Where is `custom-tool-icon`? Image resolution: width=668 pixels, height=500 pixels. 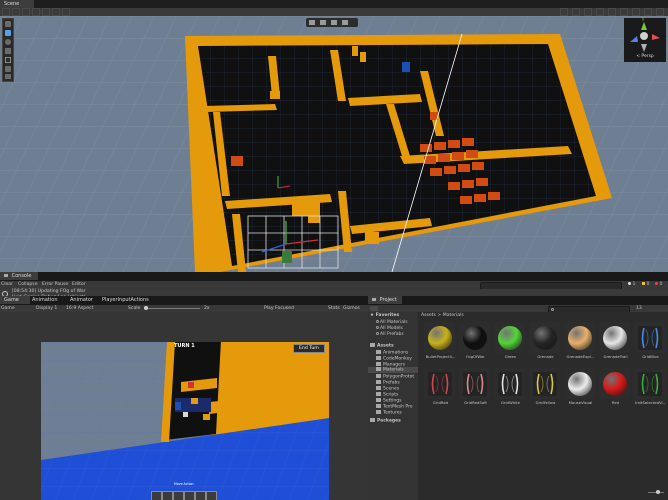 custom-tool-icon is located at coordinates (8, 76).